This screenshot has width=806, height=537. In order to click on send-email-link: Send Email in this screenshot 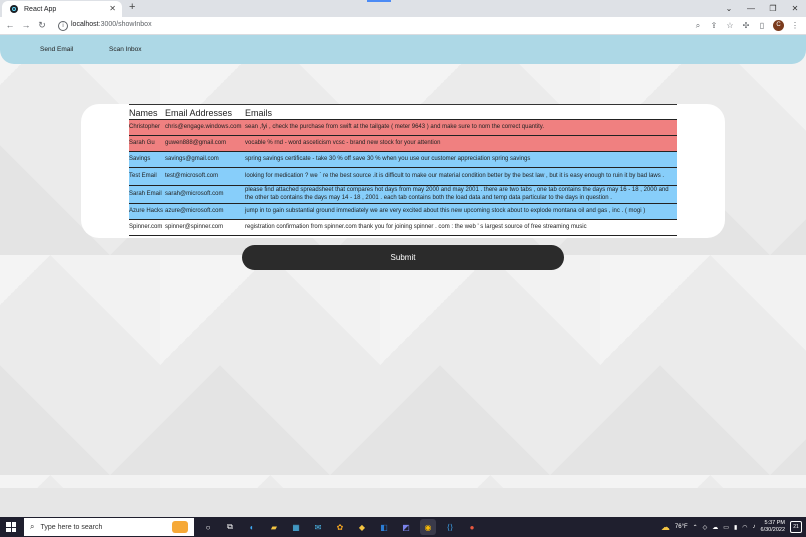, I will do `click(56, 49)`.